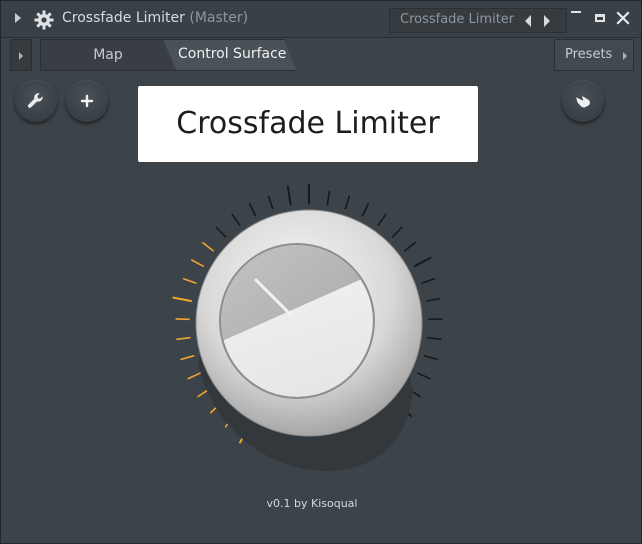 This screenshot has height=544, width=642. I want to click on presets-label: Presets, so click(589, 54).